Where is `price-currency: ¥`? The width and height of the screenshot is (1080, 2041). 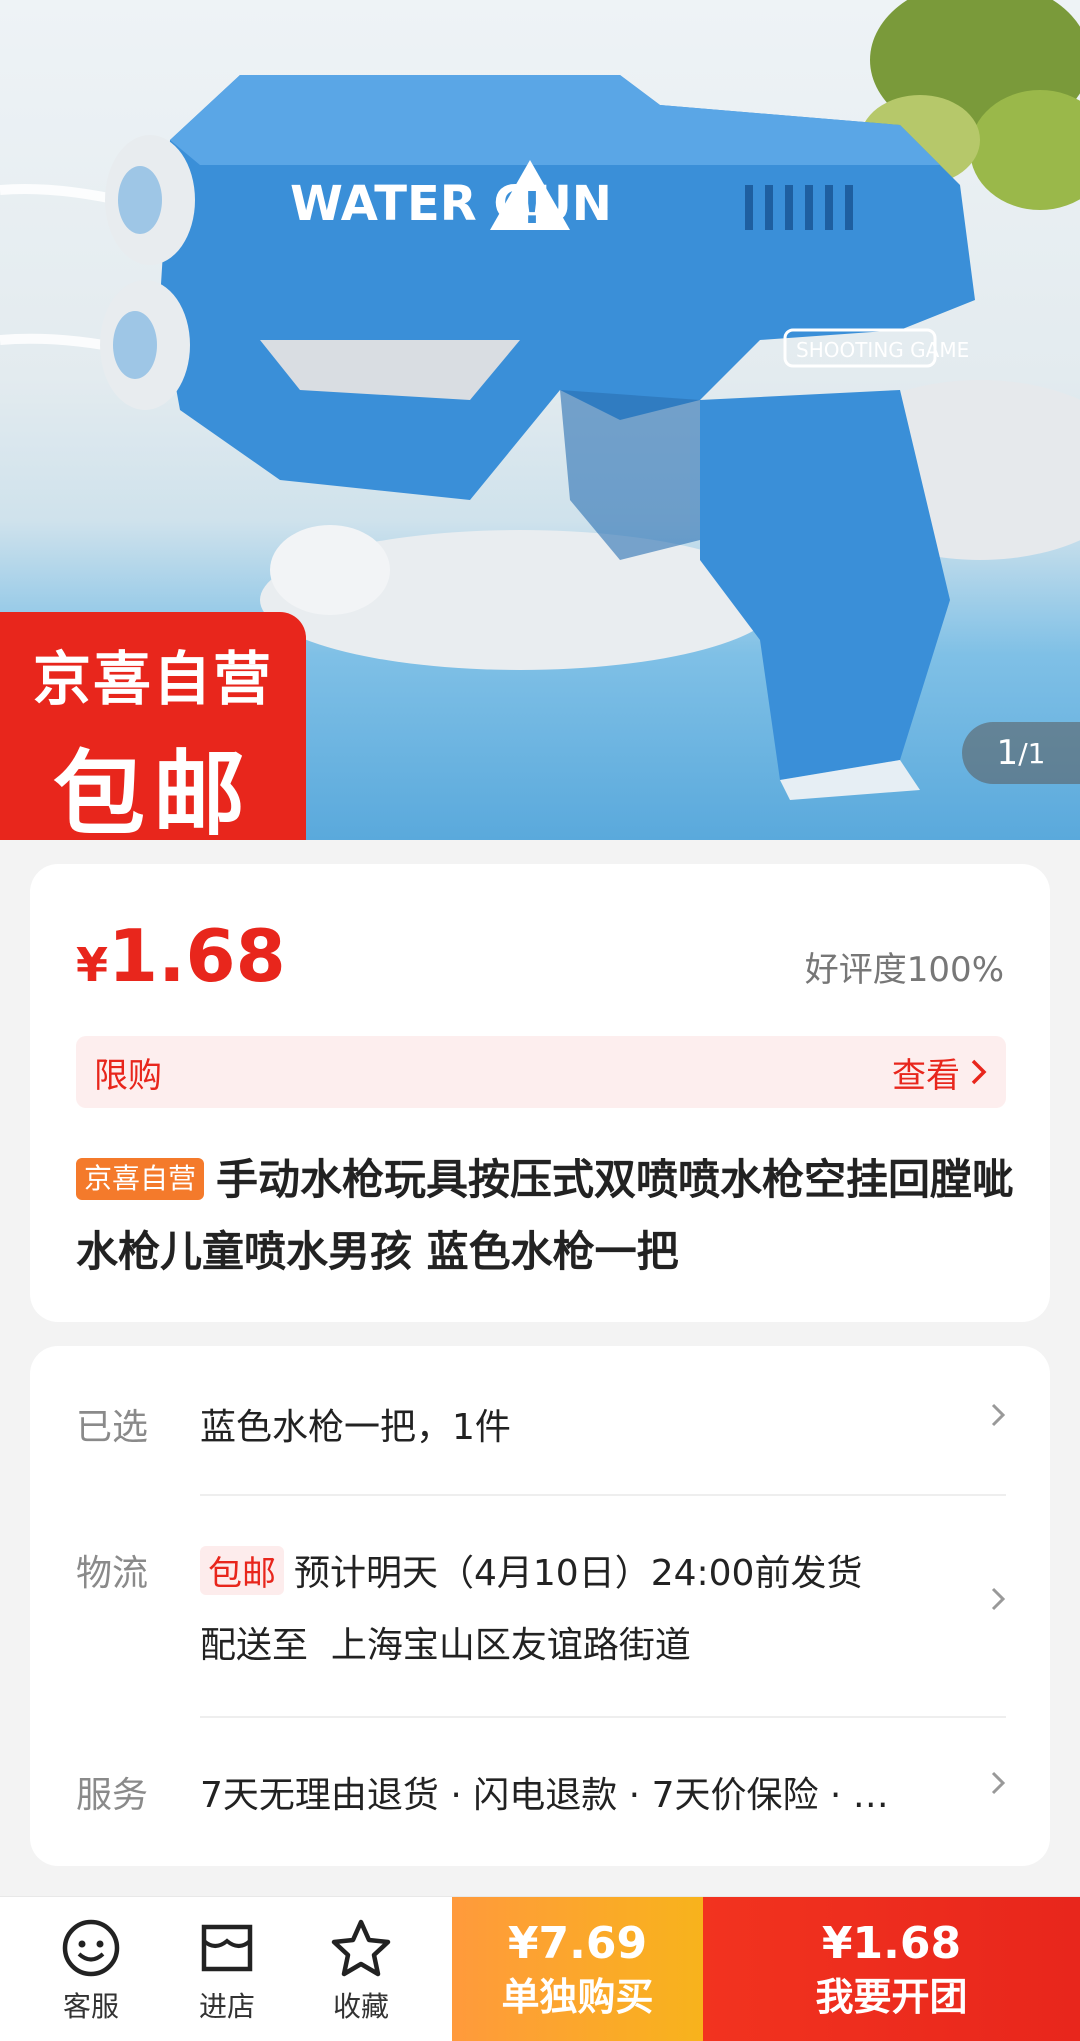
price-currency: ¥ is located at coordinates (92, 965).